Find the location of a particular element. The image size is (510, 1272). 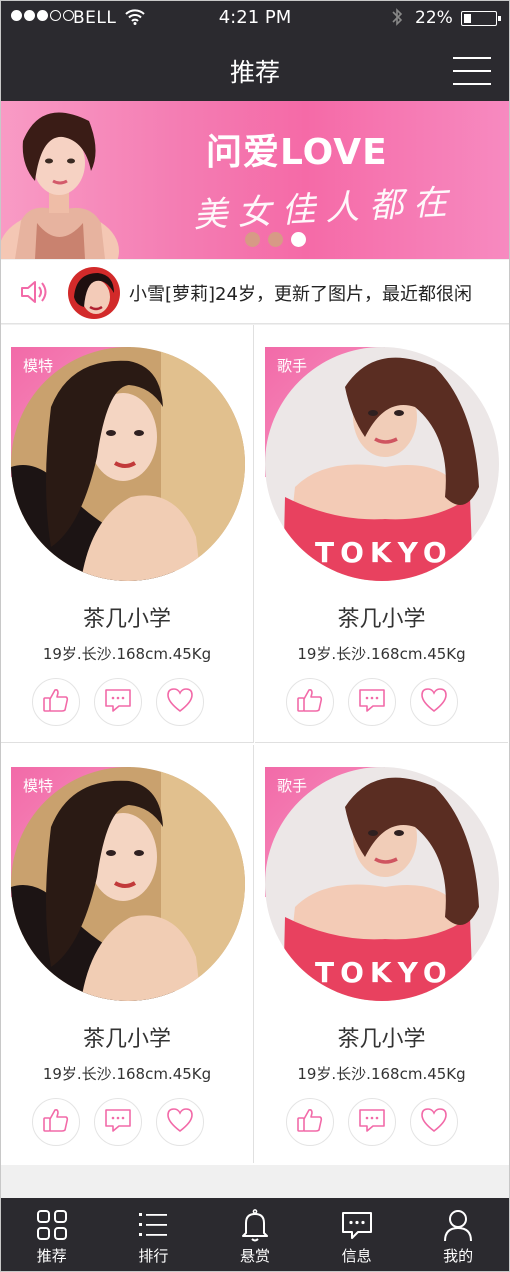

tab-recommend: 推荐 is located at coordinates (52, 1234).